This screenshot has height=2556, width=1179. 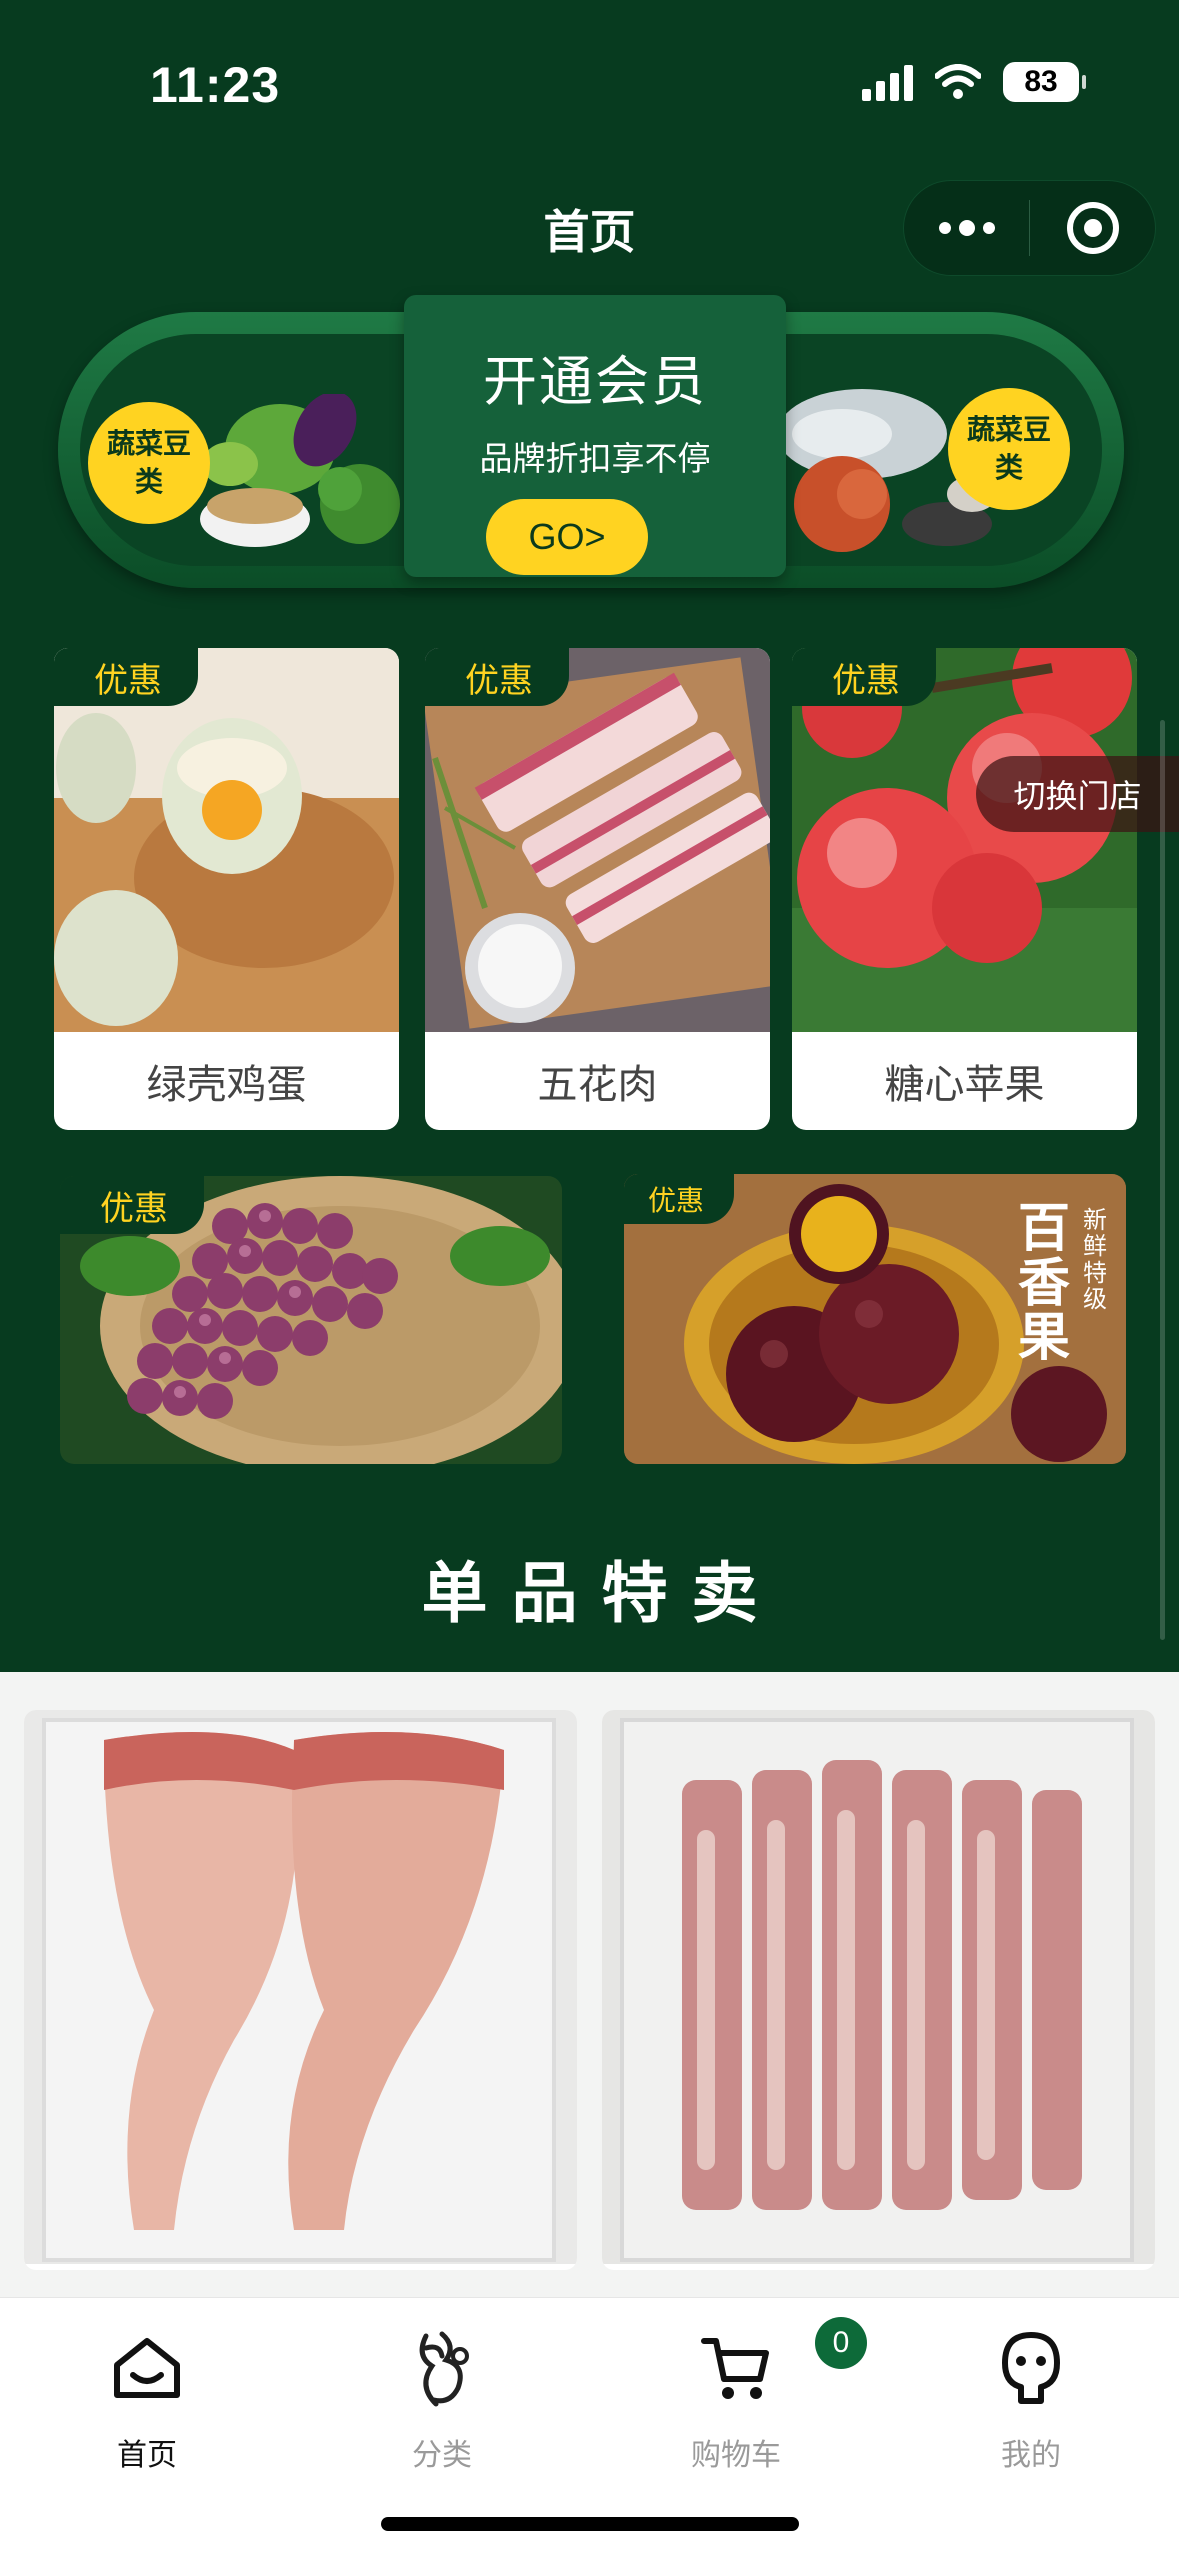 I want to click on category-icon, so click(x=444, y=2369).